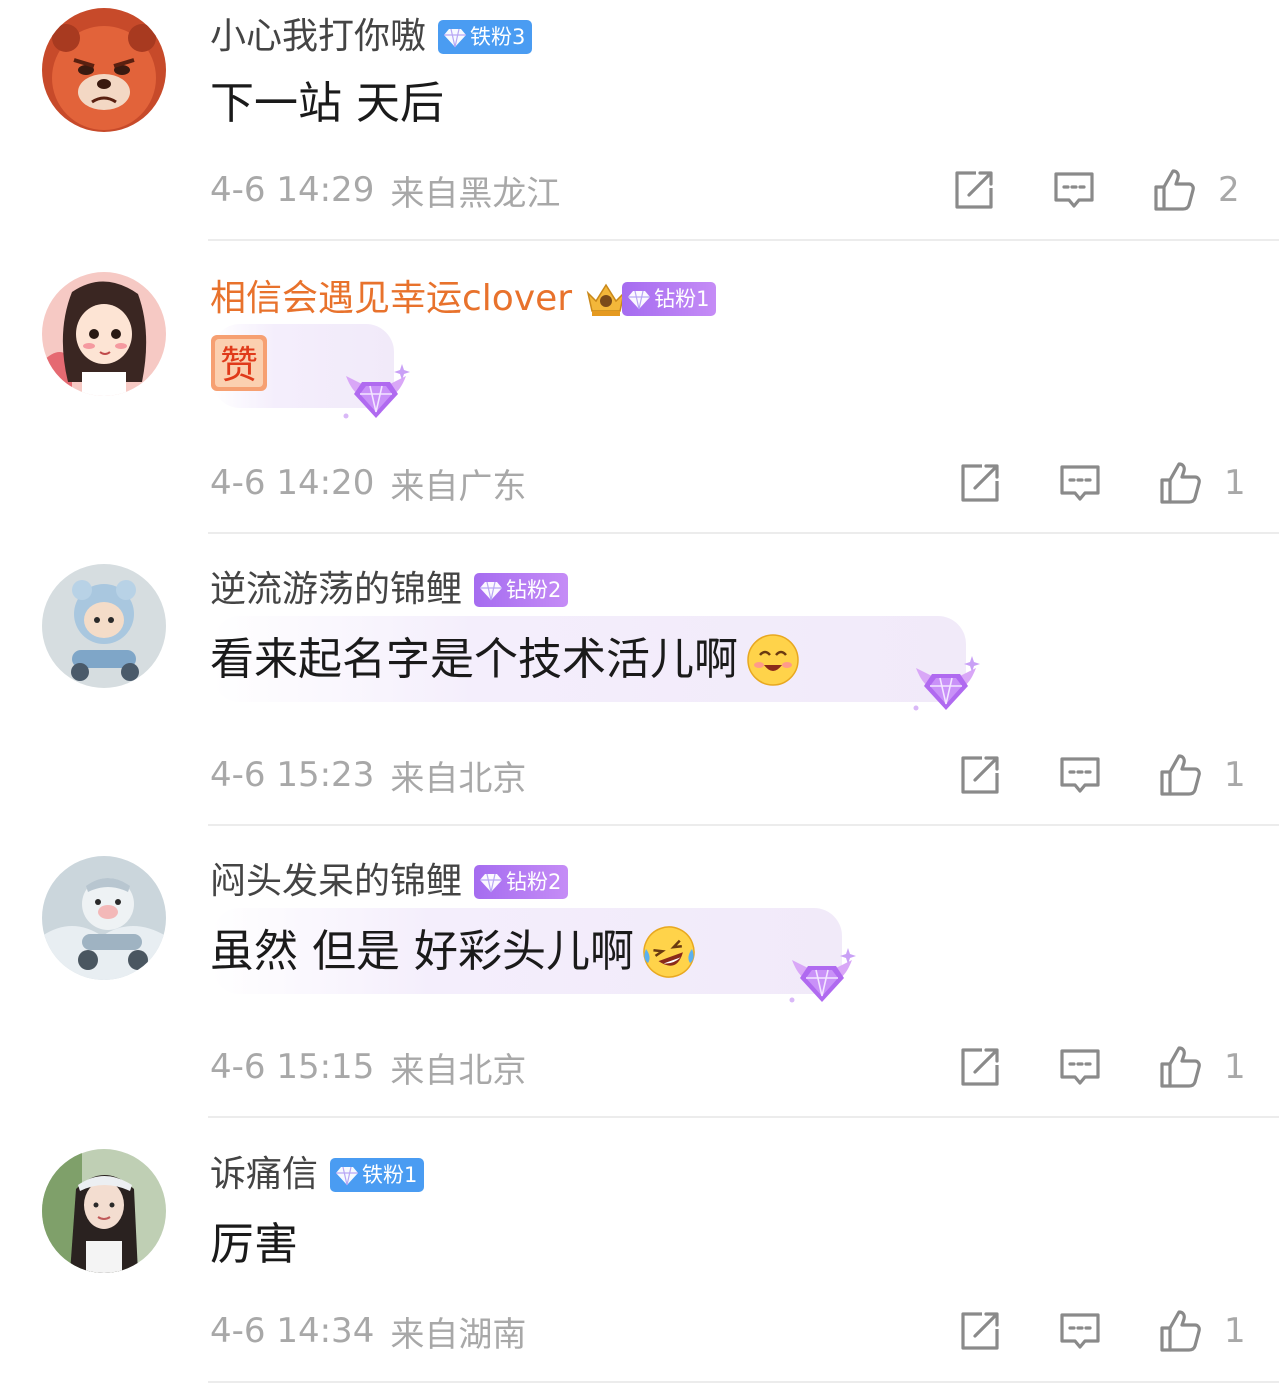 The width and height of the screenshot is (1279, 1388). I want to click on comment-time: 4-6 15:15, so click(292, 1067).